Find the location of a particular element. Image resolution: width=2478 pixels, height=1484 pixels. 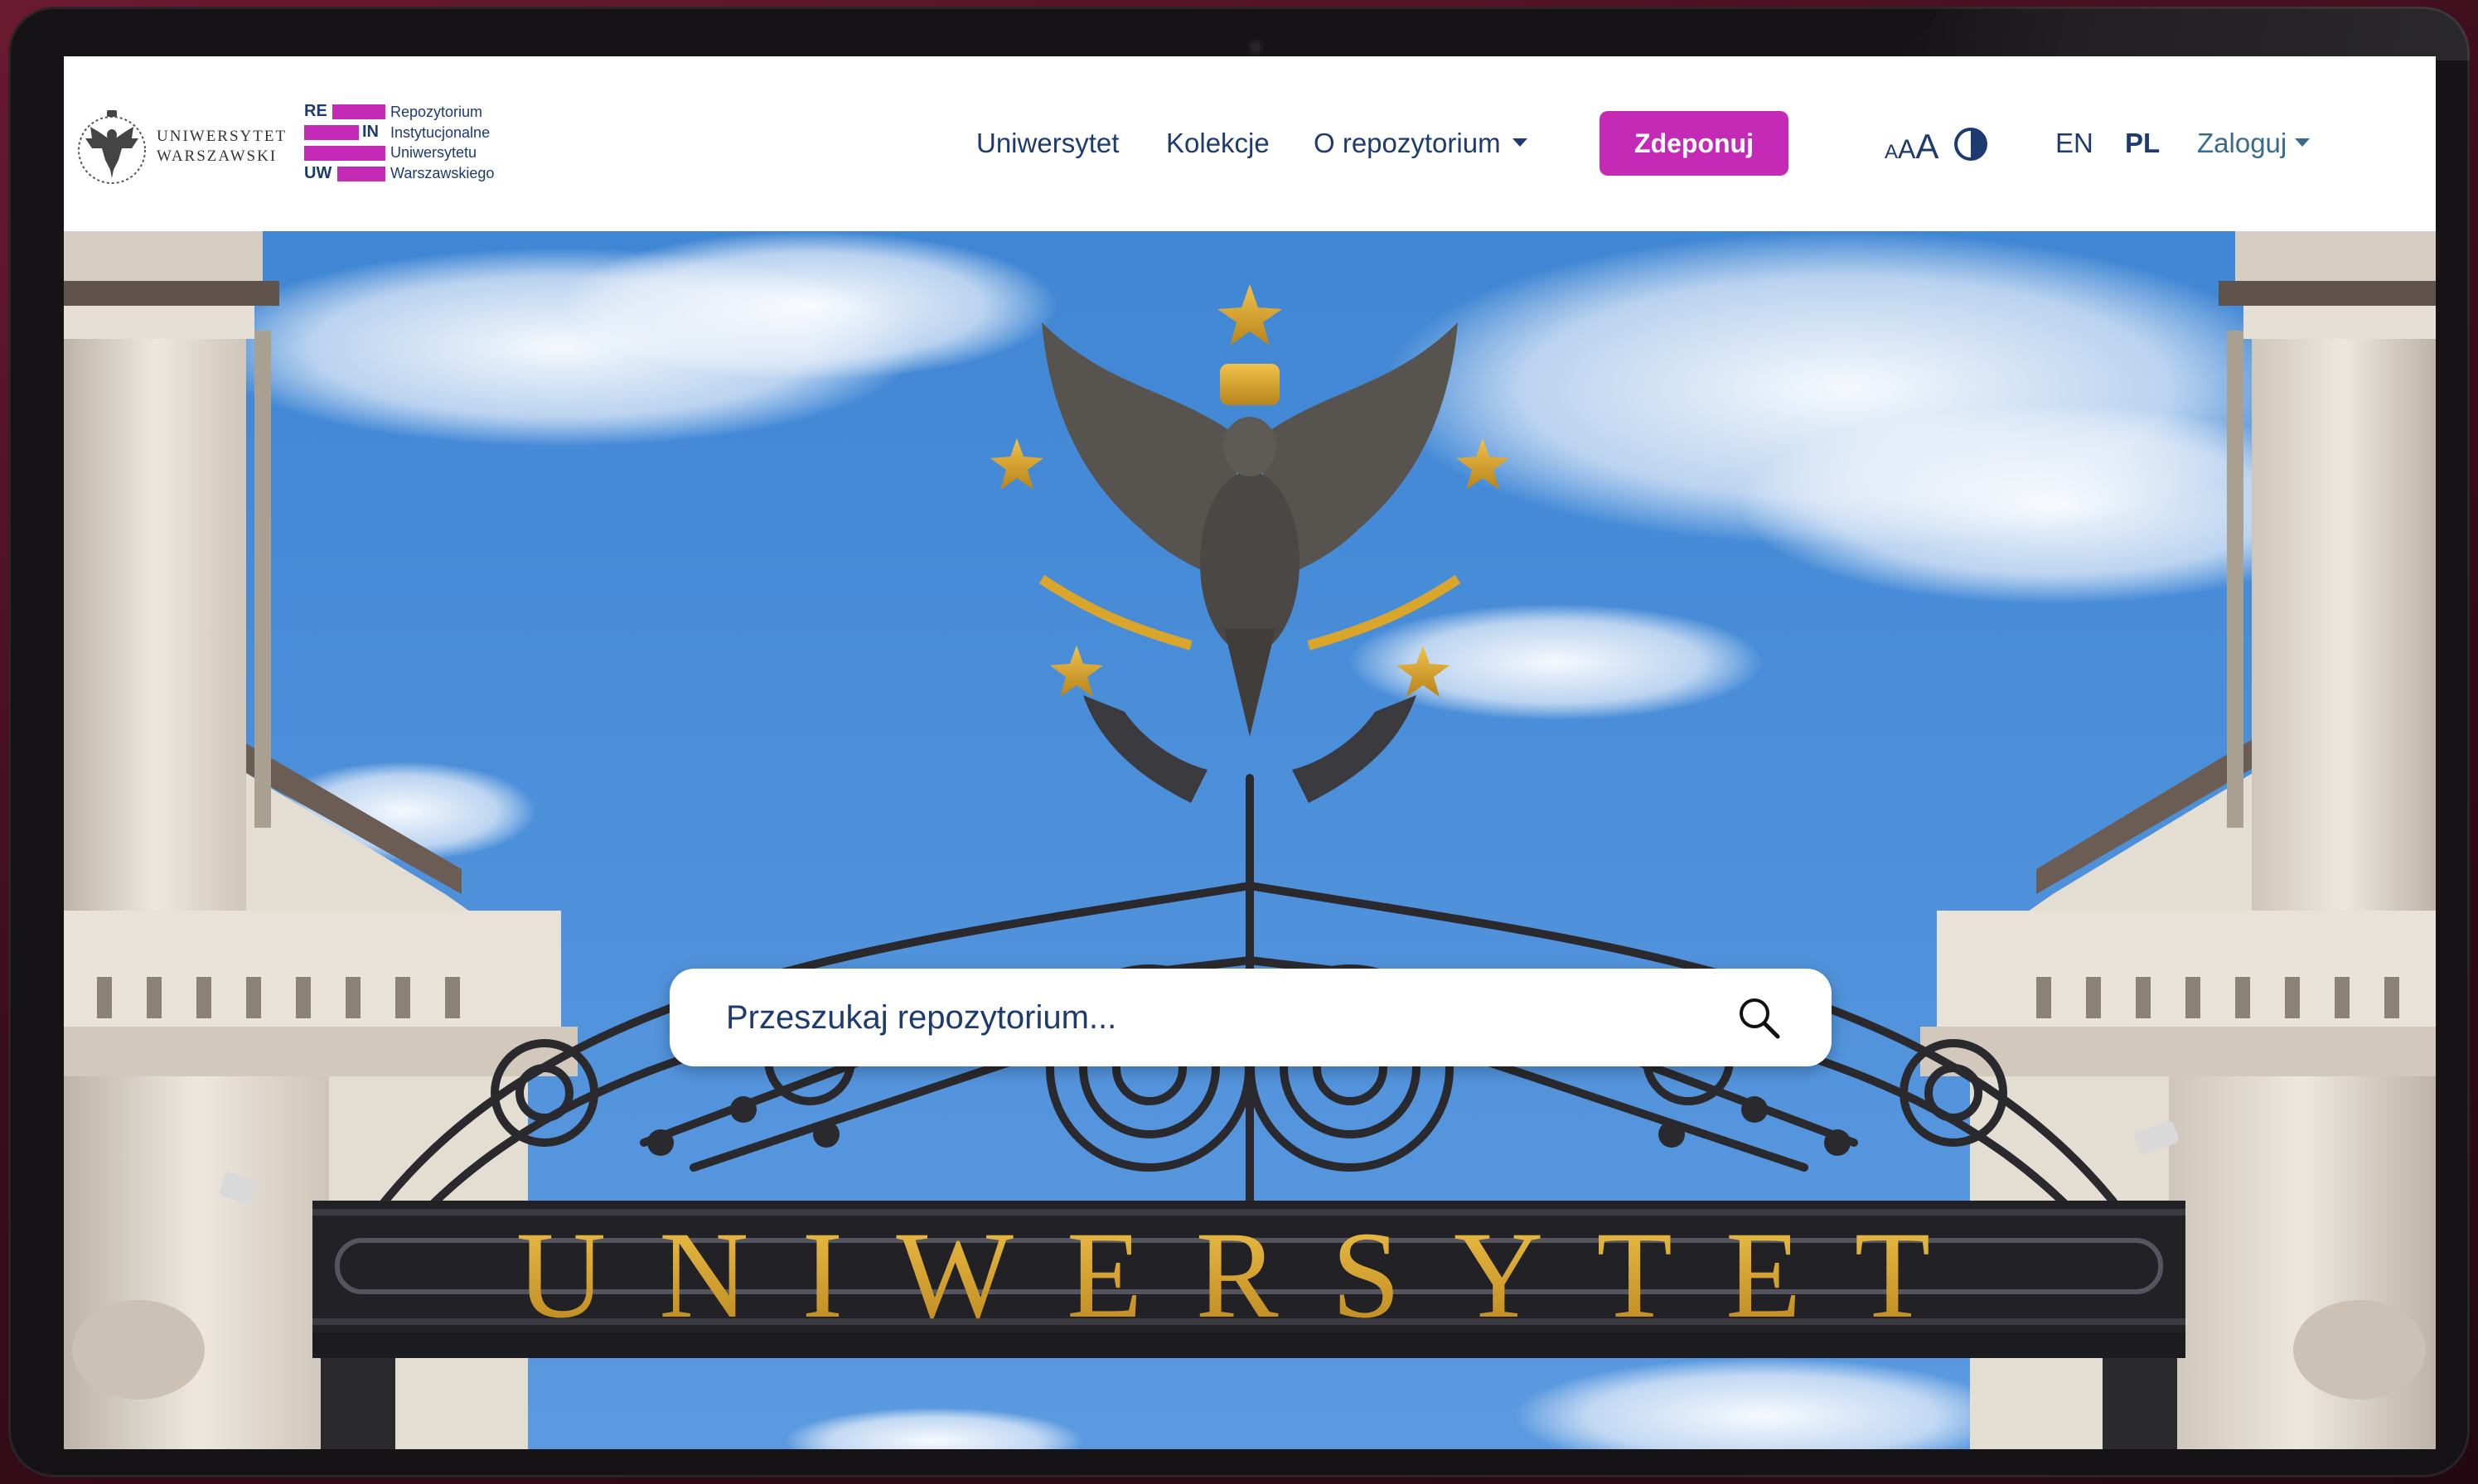

rein-row-in: IN is located at coordinates (345, 132).